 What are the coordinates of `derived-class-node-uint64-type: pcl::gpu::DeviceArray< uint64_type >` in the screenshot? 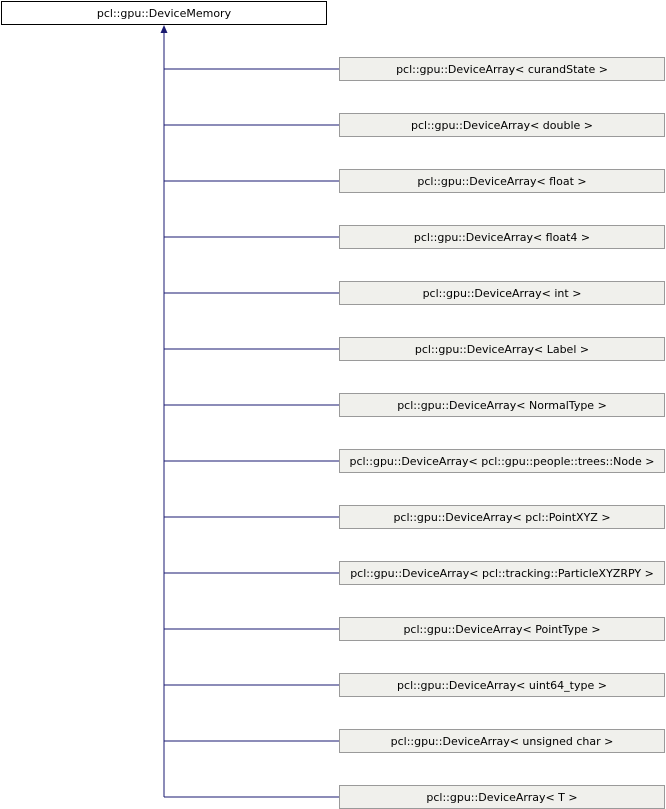 It's located at (502, 685).